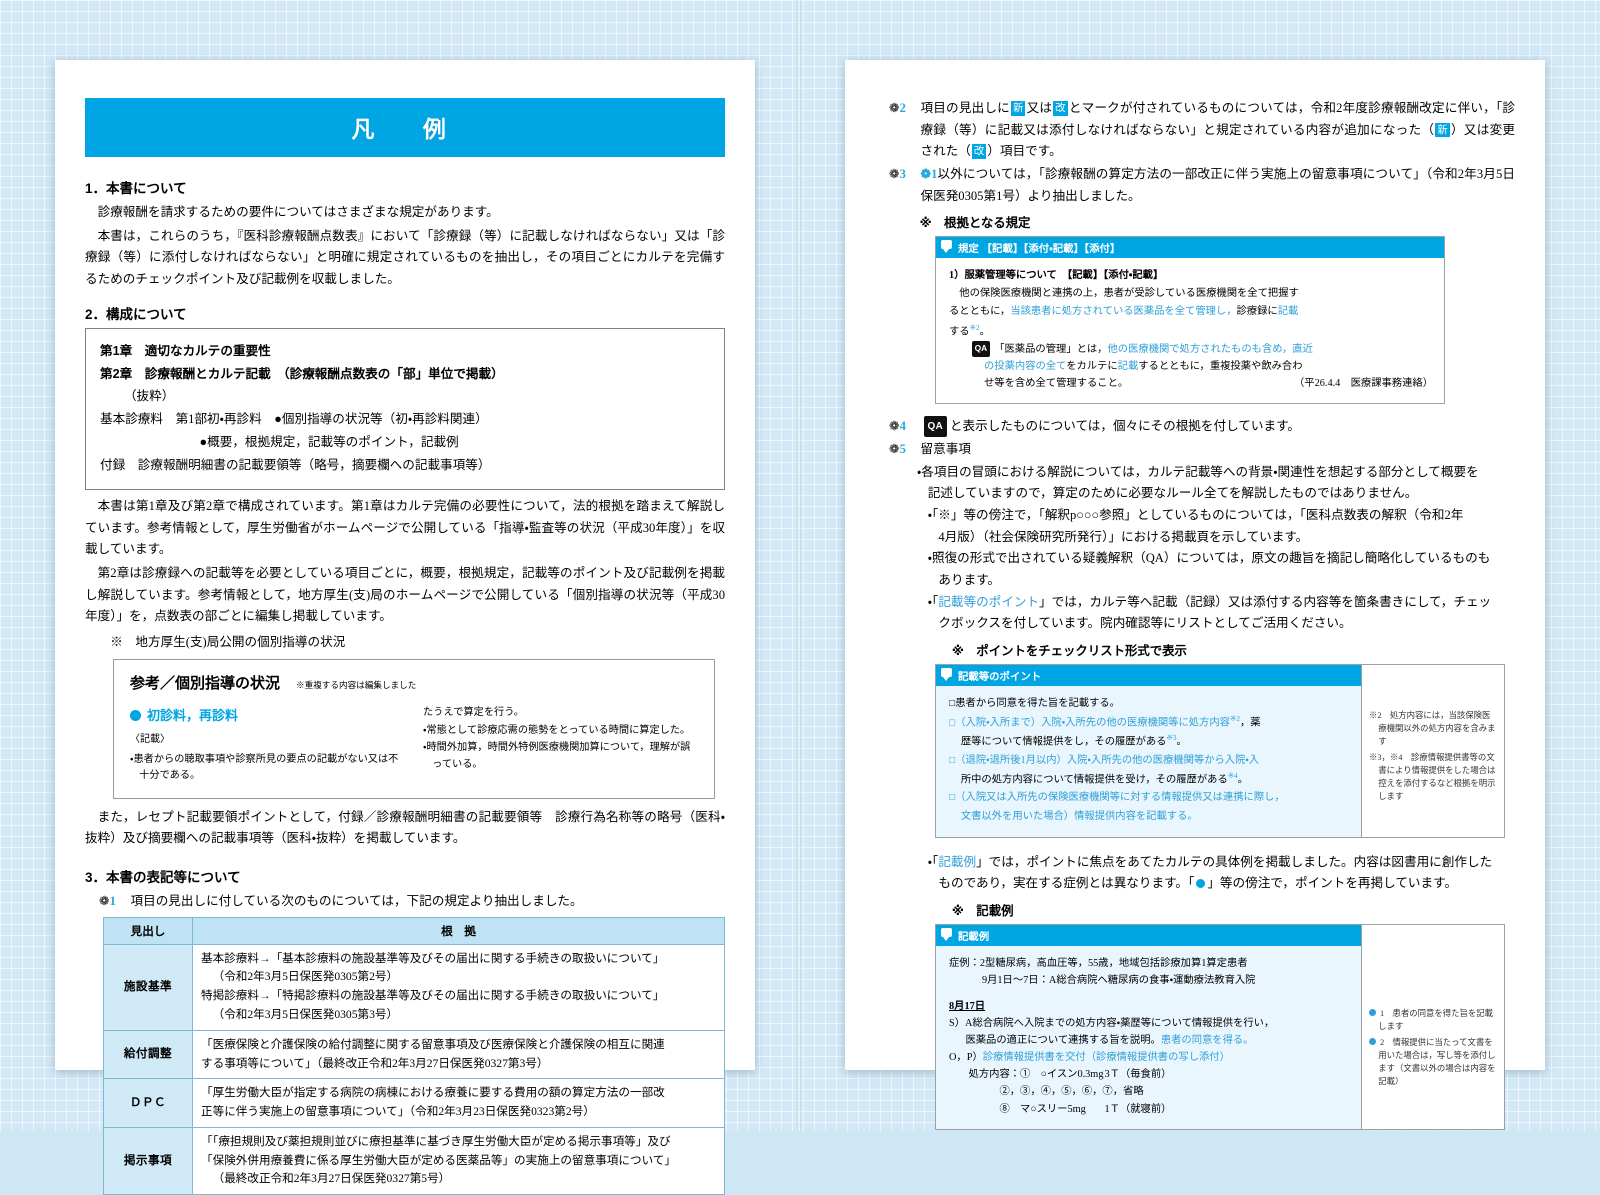  I want to click on note5-b4-a: ・「, so click(933, 601).